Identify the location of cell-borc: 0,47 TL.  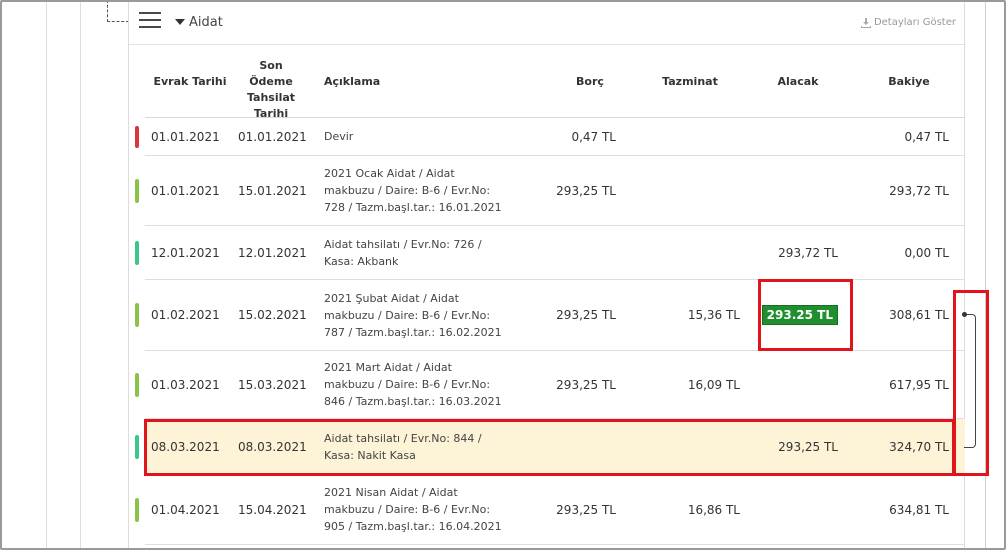
(593, 136).